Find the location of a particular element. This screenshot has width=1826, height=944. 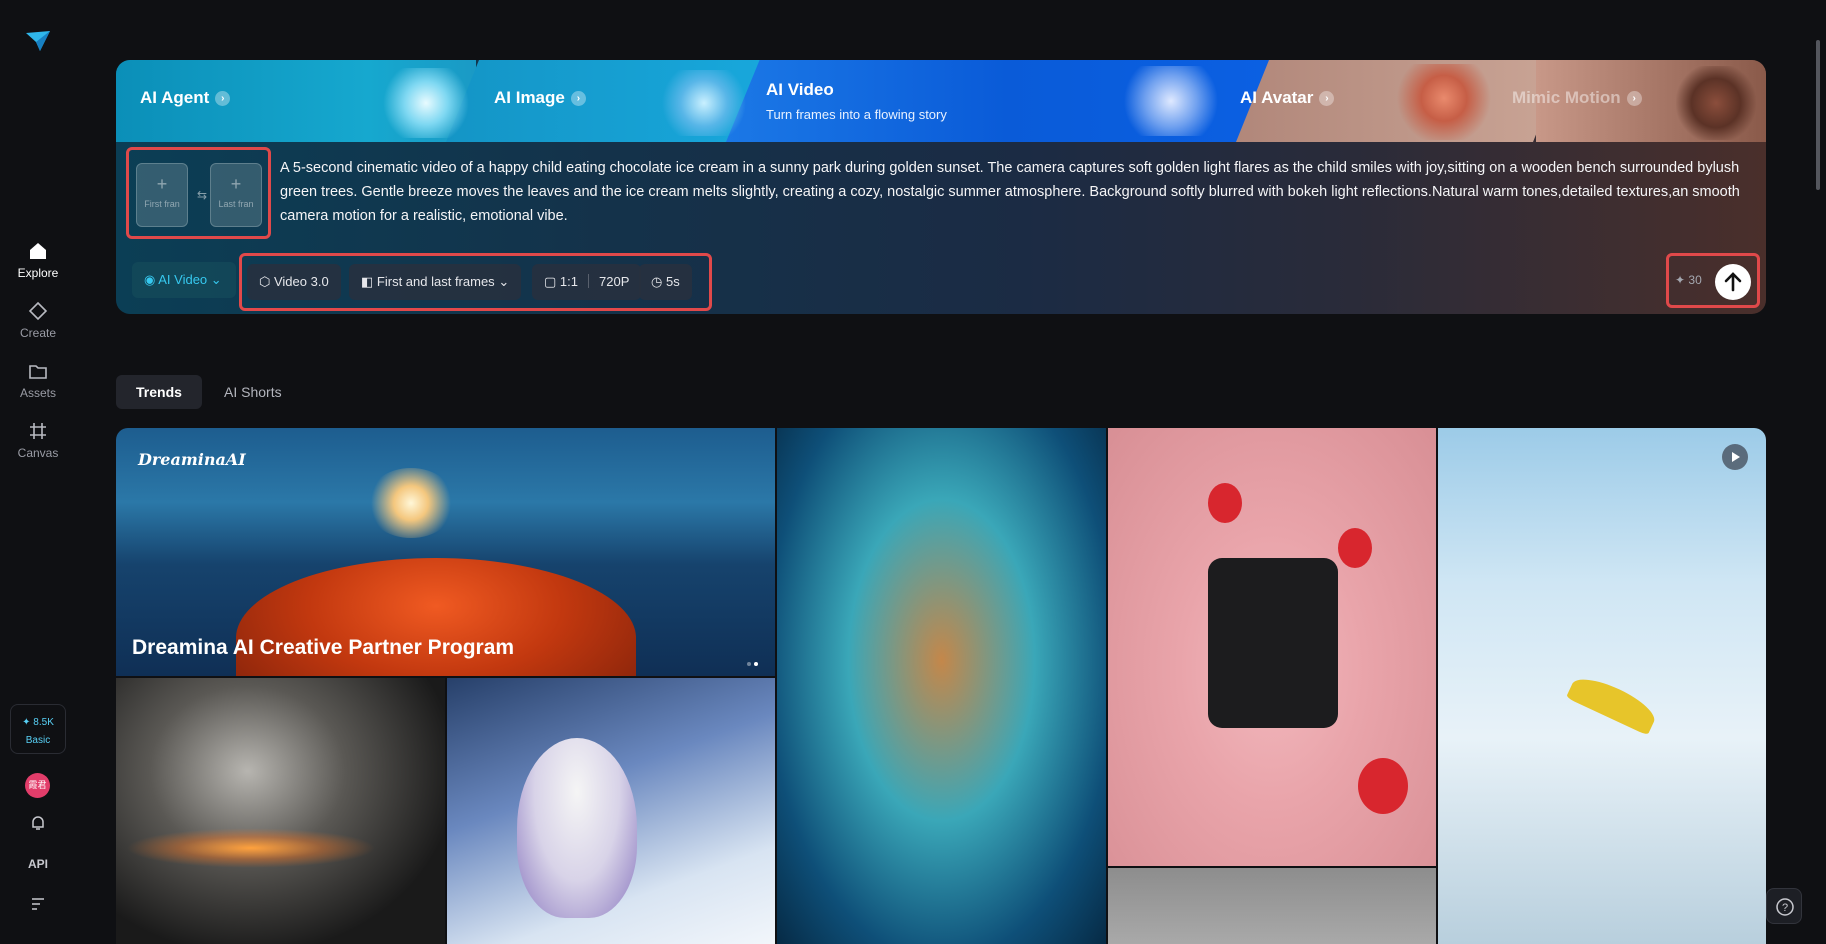

tab-label: AI Video is located at coordinates (800, 89).